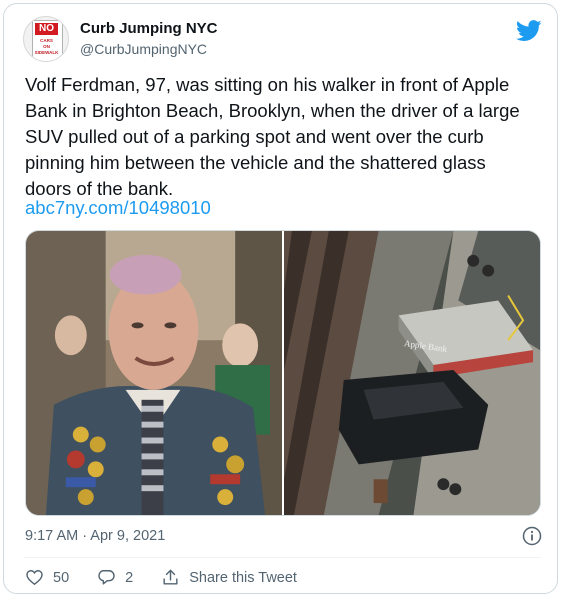  What do you see at coordinates (34, 578) in the screenshot?
I see `heart-icon` at bounding box center [34, 578].